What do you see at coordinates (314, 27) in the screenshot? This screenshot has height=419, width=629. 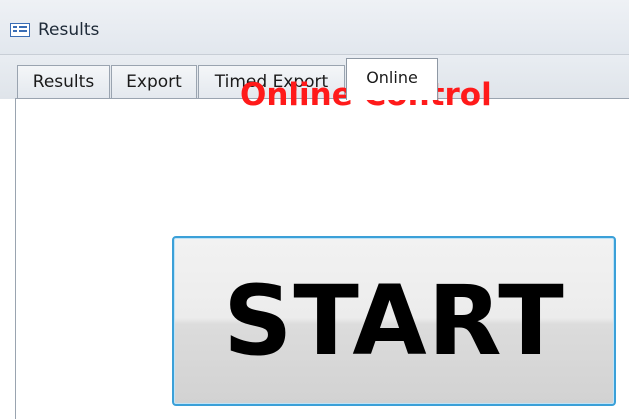 I see `title-bar: Results` at bounding box center [314, 27].